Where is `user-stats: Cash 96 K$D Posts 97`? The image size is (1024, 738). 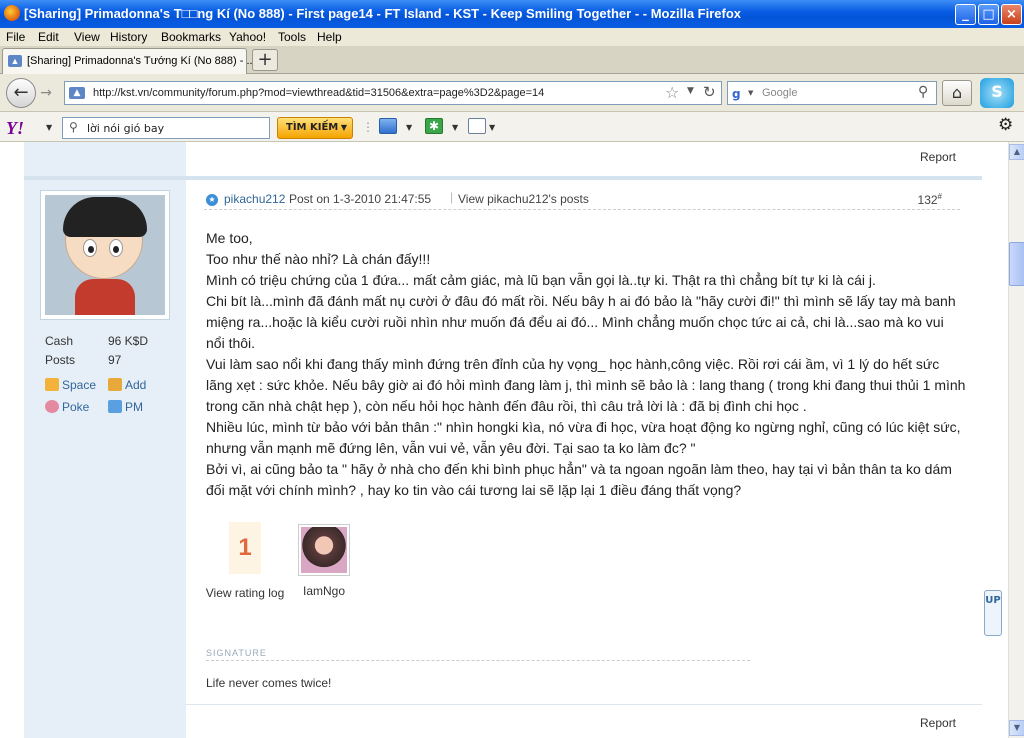 user-stats: Cash 96 K$D Posts 97 is located at coordinates (105, 353).